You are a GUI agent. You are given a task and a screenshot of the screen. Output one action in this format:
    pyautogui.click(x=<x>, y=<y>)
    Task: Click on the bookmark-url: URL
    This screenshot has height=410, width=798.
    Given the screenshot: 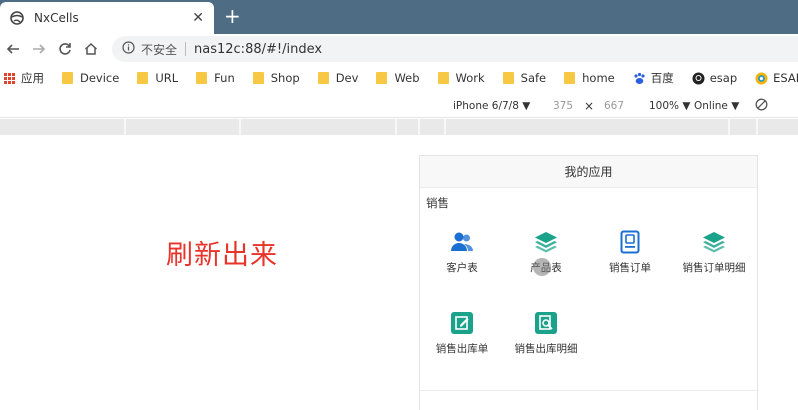 What is the action you would take?
    pyautogui.click(x=157, y=78)
    